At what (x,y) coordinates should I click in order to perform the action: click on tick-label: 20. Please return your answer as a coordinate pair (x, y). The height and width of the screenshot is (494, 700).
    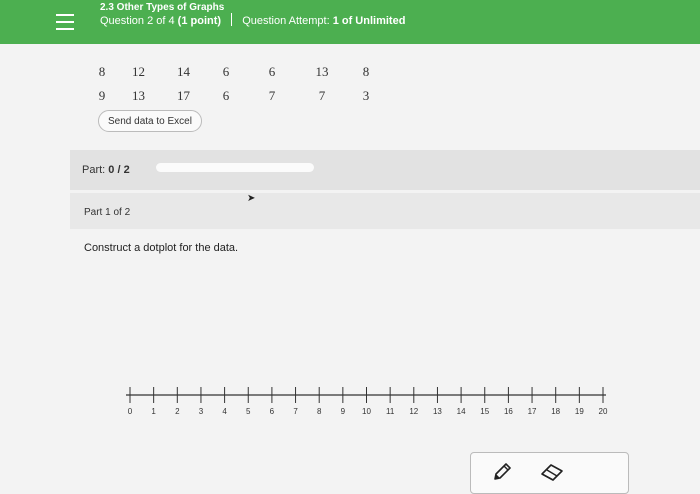
    Looking at the image, I should click on (603, 411).